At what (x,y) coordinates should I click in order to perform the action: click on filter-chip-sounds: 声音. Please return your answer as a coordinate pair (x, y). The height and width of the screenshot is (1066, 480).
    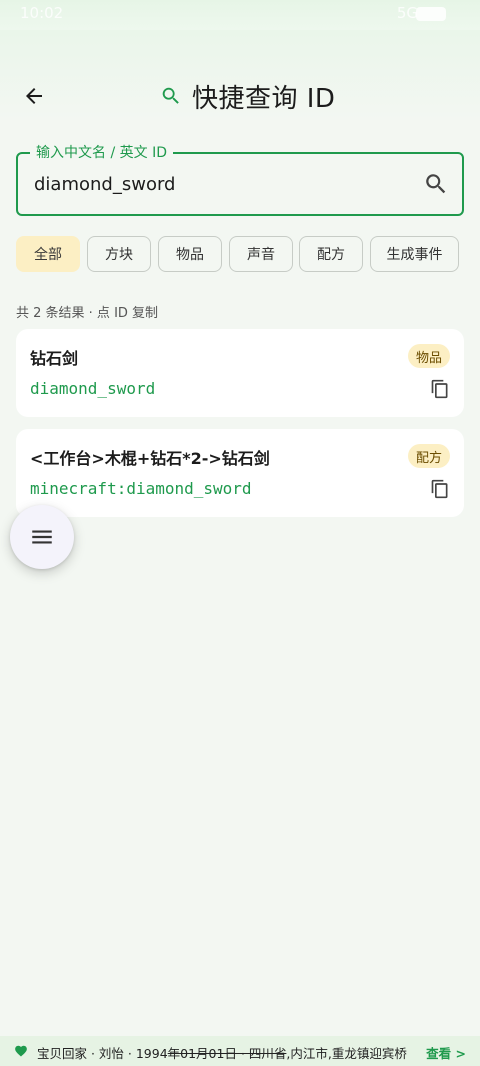
    Looking at the image, I should click on (261, 254).